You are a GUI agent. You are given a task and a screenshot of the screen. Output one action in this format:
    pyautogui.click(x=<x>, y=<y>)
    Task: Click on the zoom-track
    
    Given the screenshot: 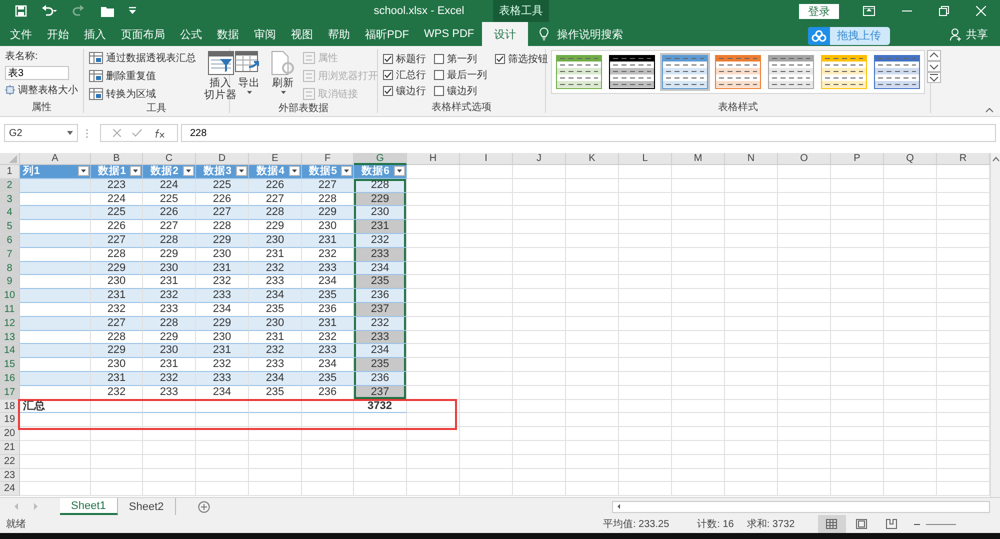 What is the action you would take?
    pyautogui.click(x=941, y=524)
    